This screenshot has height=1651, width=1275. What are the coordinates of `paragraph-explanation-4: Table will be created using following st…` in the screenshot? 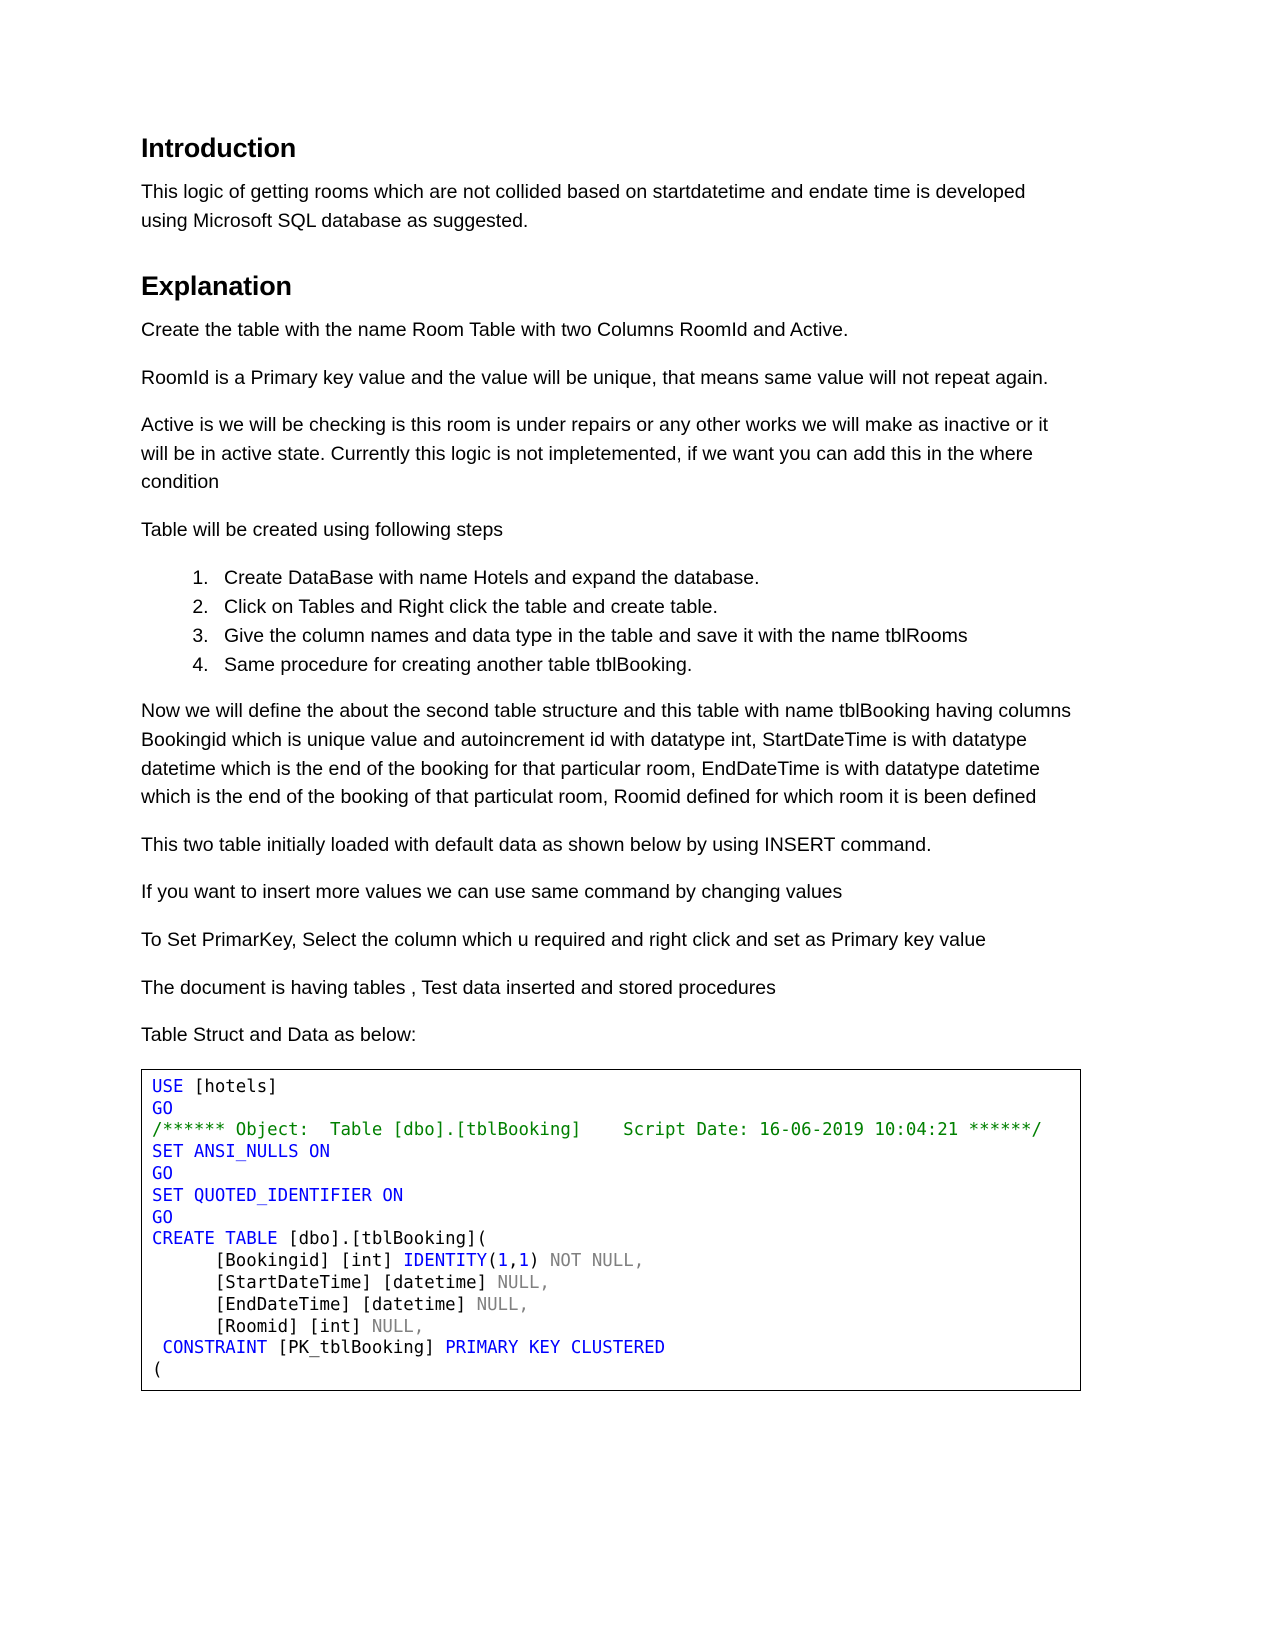 It's located at (322, 529).